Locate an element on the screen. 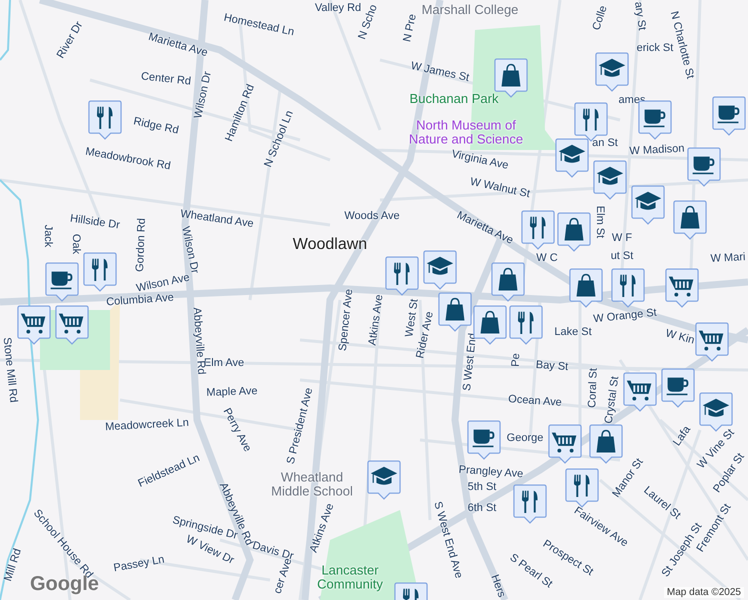 This screenshot has width=748, height=600. street-label: W James St is located at coordinates (440, 72).